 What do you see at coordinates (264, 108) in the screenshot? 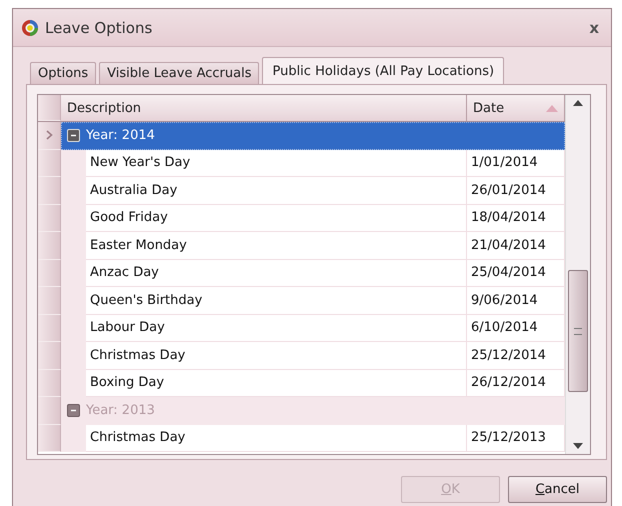
I see `column-header: Description` at bounding box center [264, 108].